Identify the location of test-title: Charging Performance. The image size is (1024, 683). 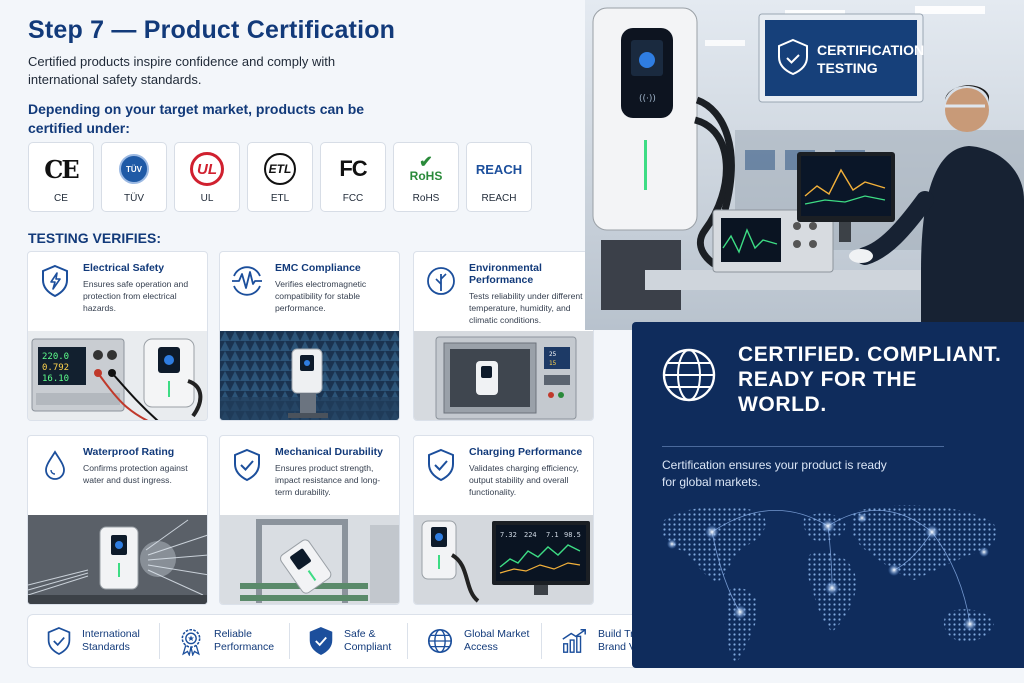
(526, 452).